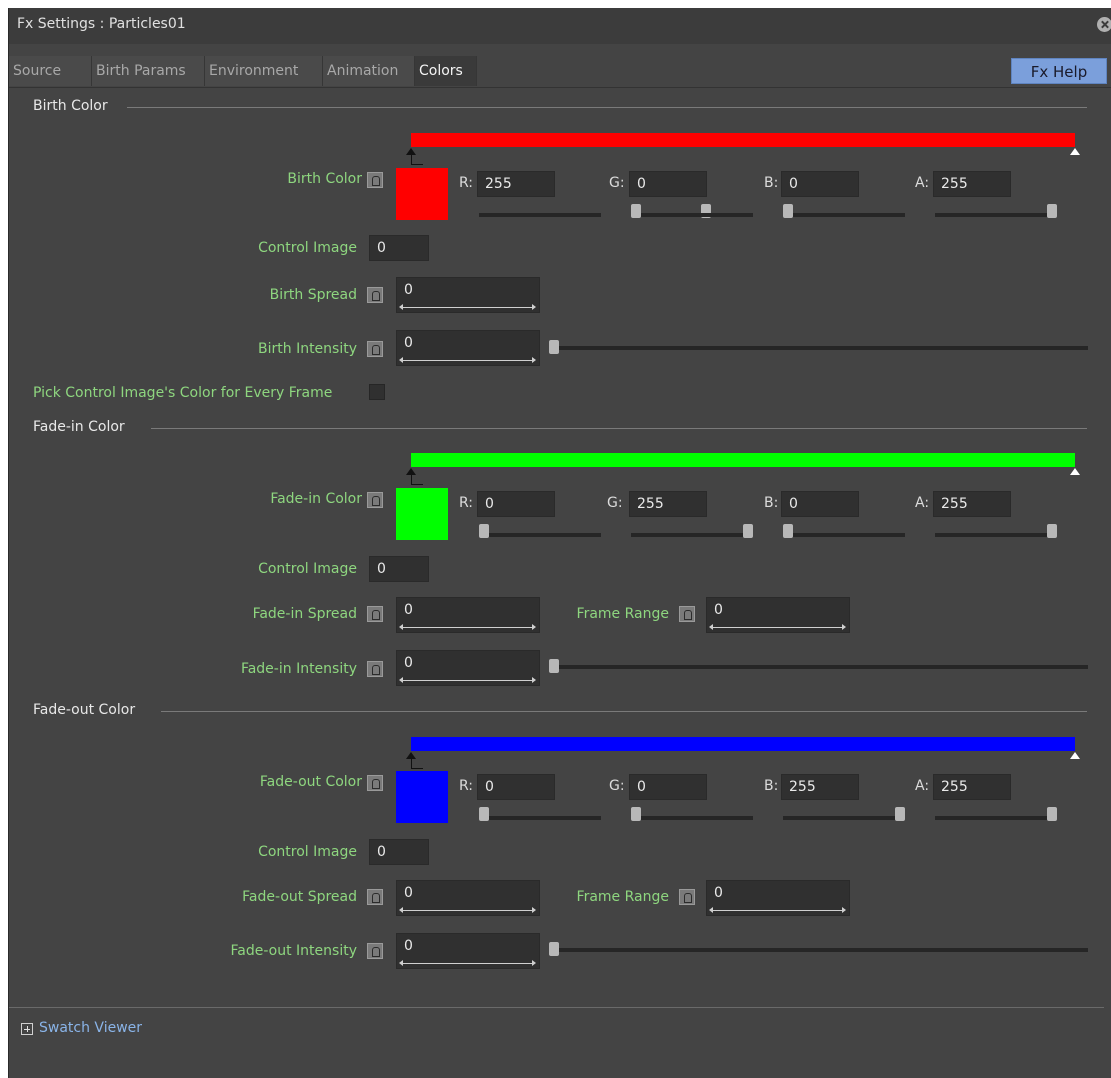  What do you see at coordinates (422, 797) in the screenshot?
I see `fade-out-color-swatch` at bounding box center [422, 797].